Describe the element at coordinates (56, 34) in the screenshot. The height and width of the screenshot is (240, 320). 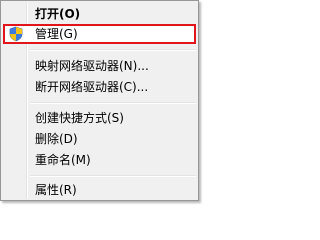
I see `menu-item-label: 管理(G)` at that location.